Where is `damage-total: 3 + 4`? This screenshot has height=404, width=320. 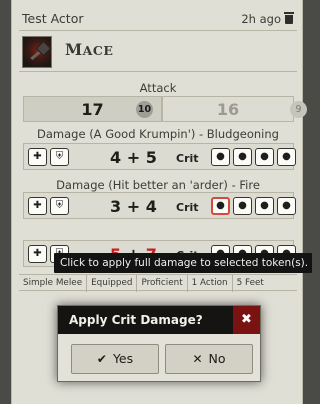 damage-total: 3 + 4 is located at coordinates (133, 206).